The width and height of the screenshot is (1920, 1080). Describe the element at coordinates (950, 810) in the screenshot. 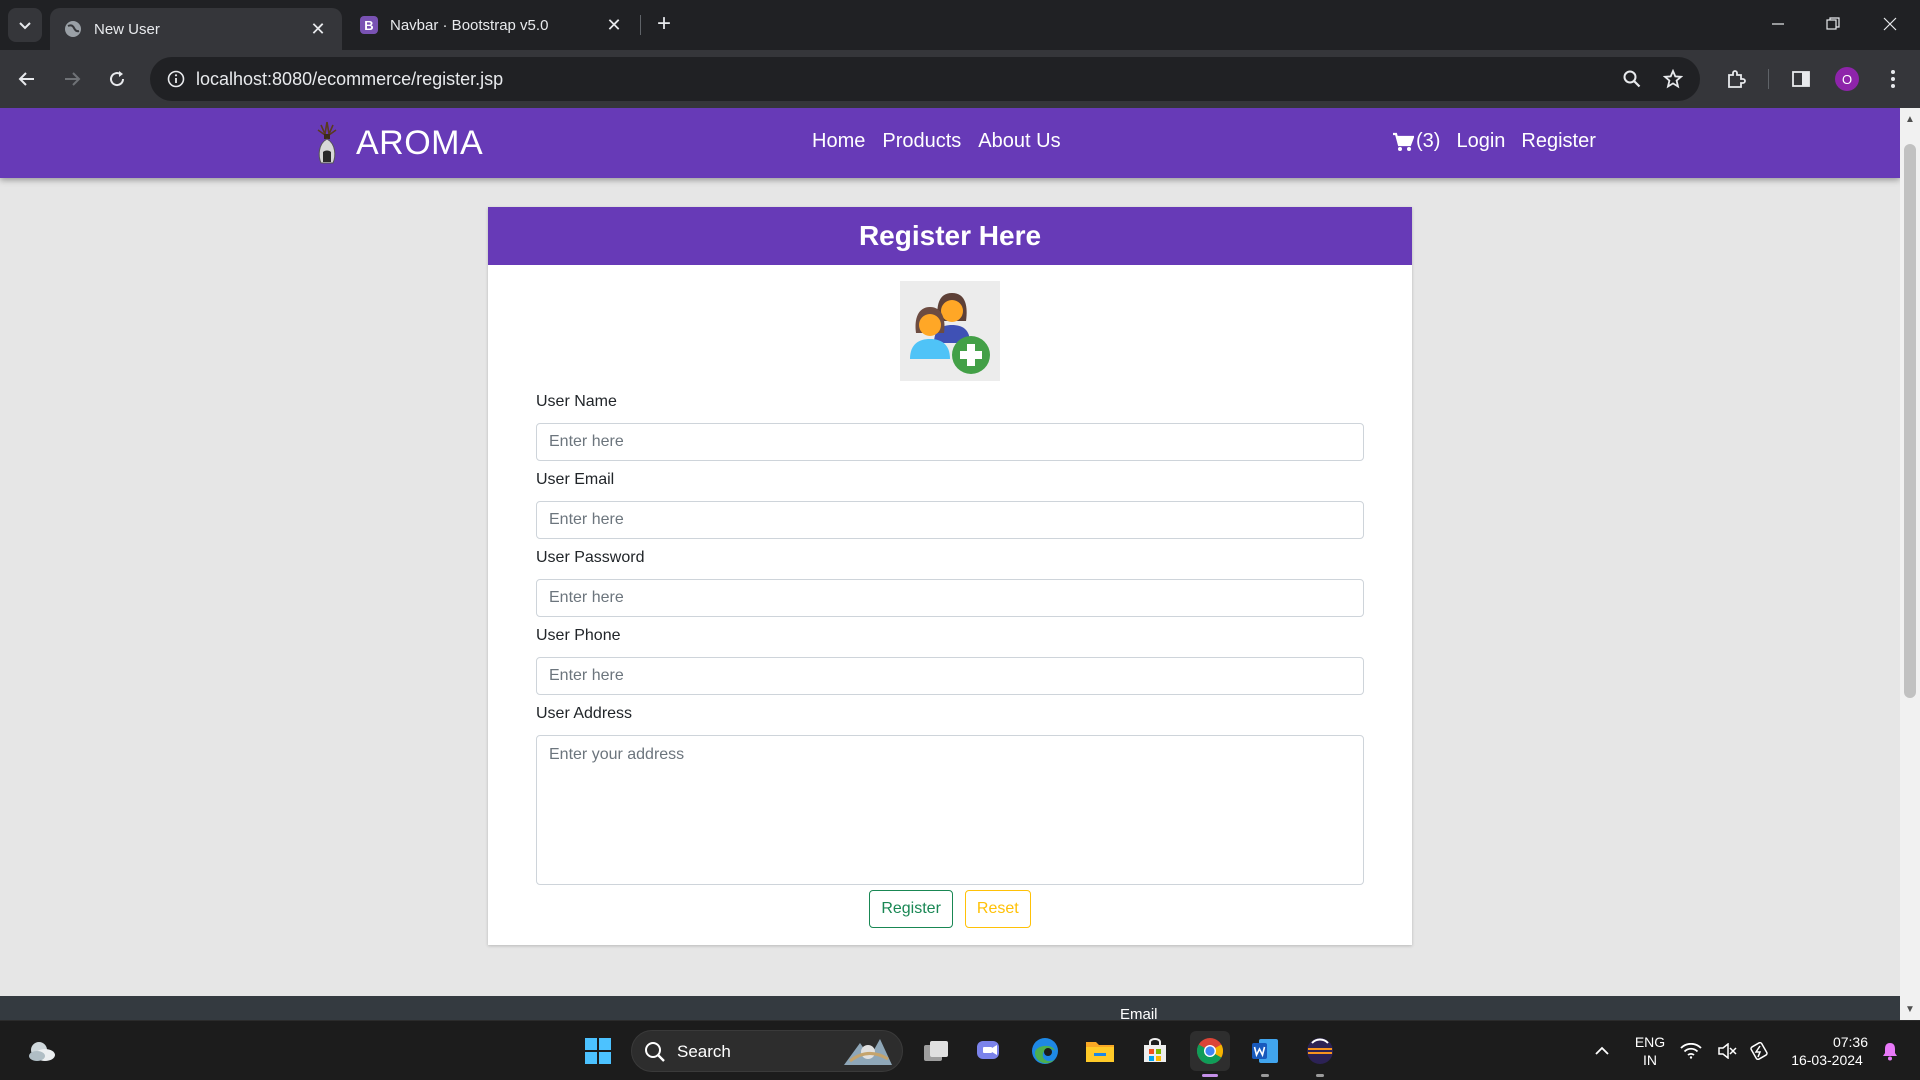

I see `address-textarea` at that location.